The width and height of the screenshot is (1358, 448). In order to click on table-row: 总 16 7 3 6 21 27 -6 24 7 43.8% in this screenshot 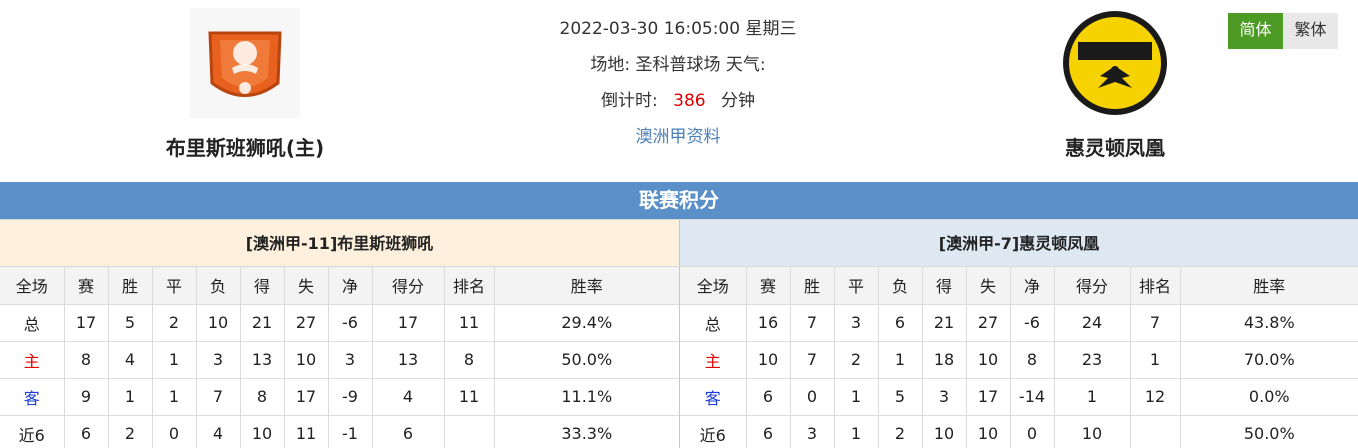, I will do `click(1019, 323)`.